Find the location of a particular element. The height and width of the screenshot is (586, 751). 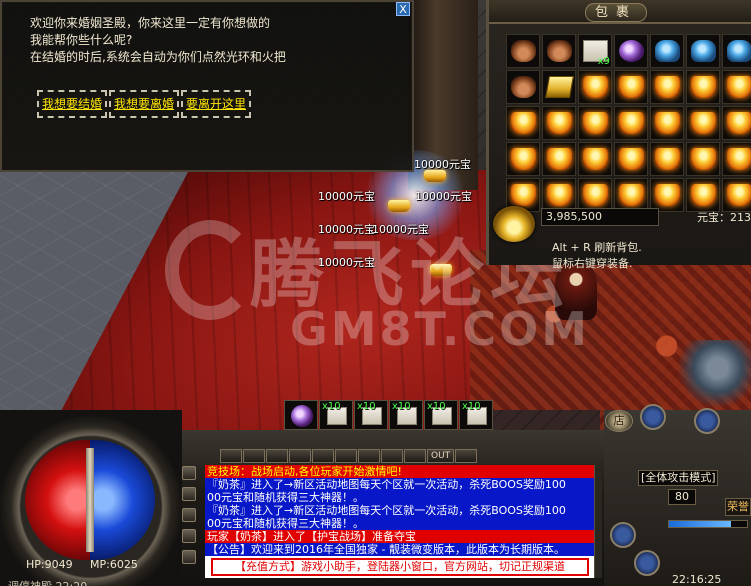

leave-button: 要离开这里 is located at coordinates (216, 104).